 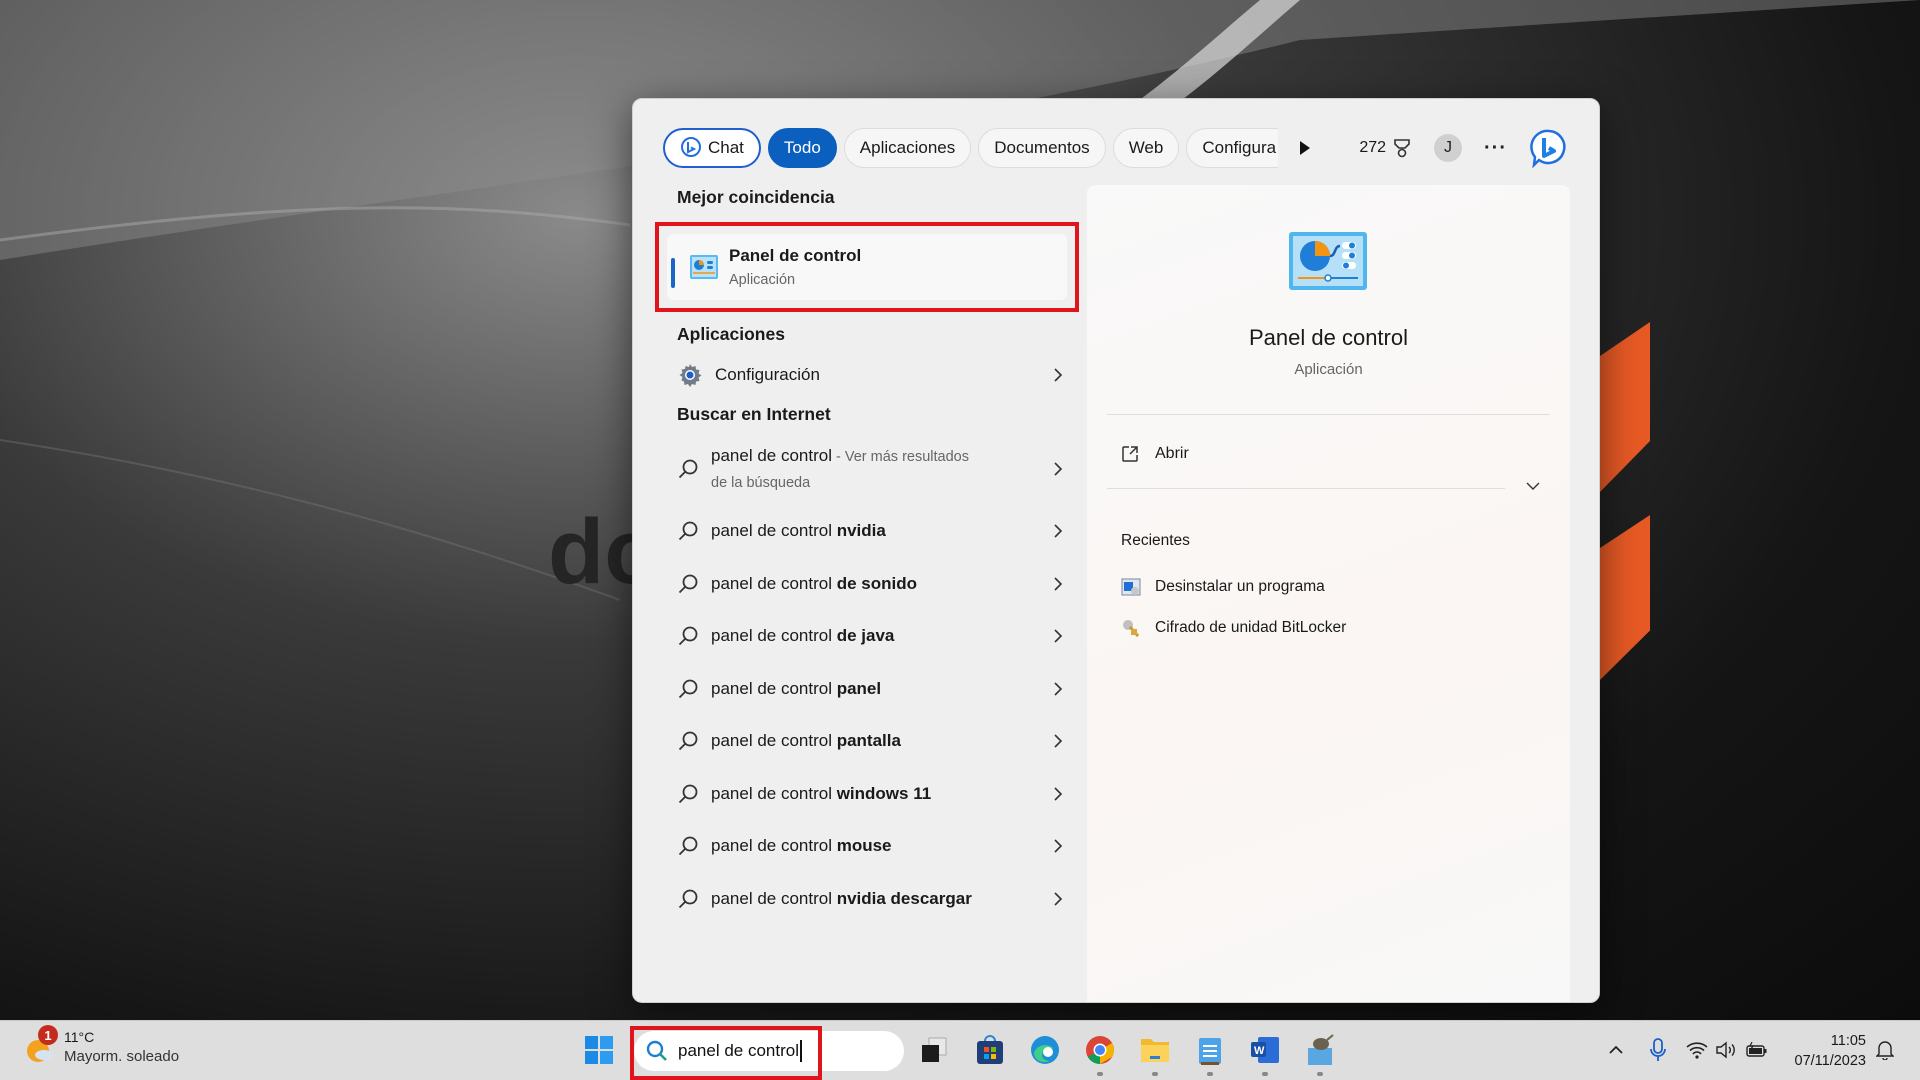 What do you see at coordinates (1100, 1050) in the screenshot?
I see `taskbar-app-chrome` at bounding box center [1100, 1050].